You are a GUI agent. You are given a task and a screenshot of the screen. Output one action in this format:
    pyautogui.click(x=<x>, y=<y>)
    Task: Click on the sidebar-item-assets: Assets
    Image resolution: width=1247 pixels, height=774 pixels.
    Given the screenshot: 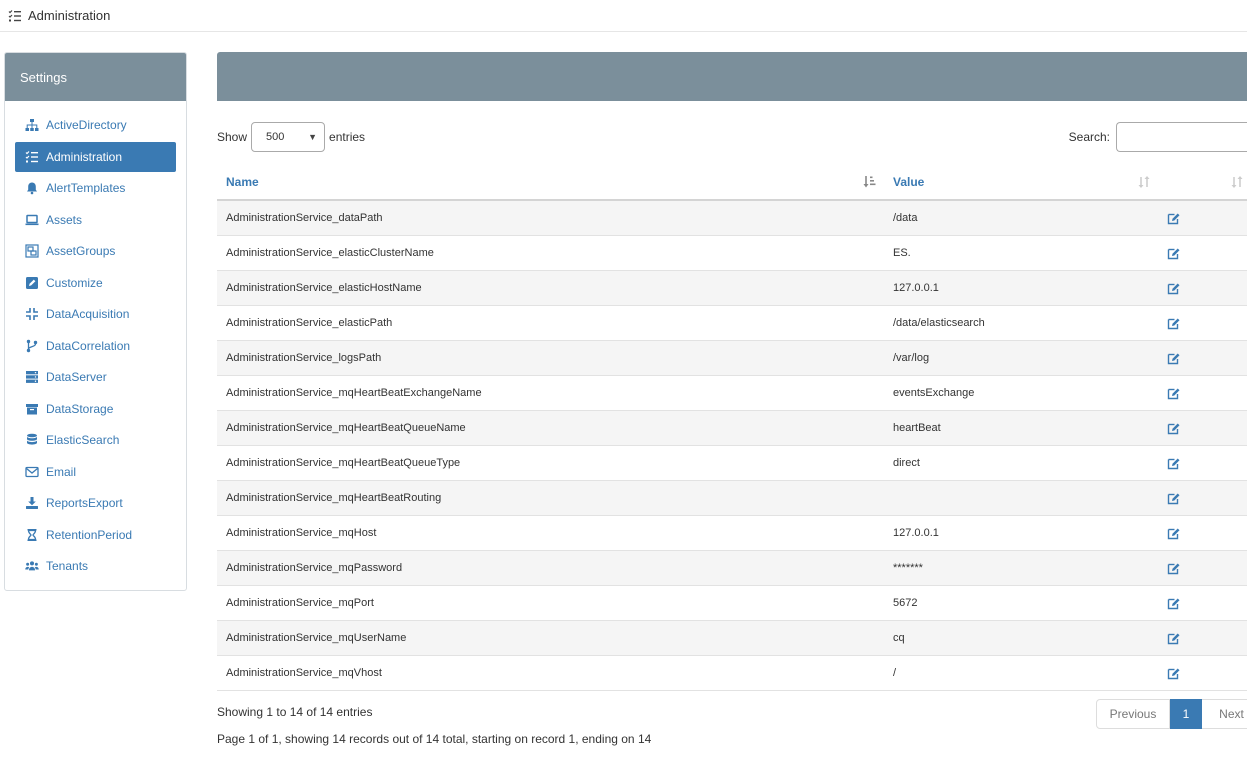 What is the action you would take?
    pyautogui.click(x=95, y=220)
    